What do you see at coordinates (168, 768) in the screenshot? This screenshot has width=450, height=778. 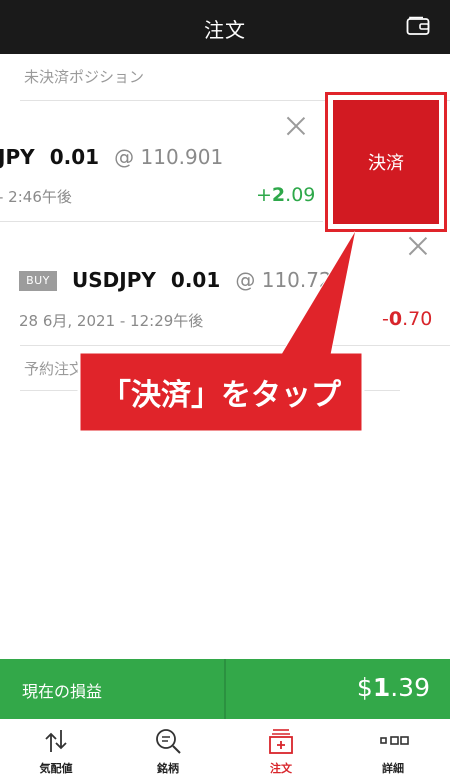 I see `tab-label: 銘柄` at bounding box center [168, 768].